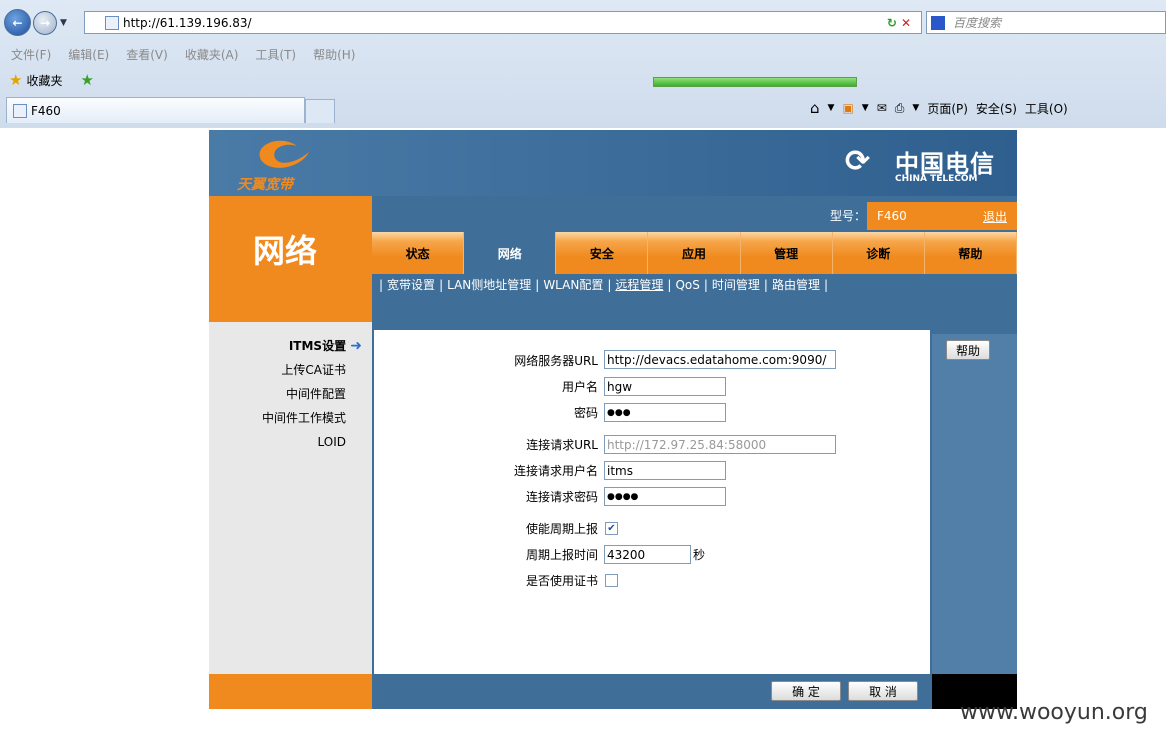 The height and width of the screenshot is (741, 1166). What do you see at coordinates (806, 691) in the screenshot?
I see `ok-button: 确 定` at bounding box center [806, 691].